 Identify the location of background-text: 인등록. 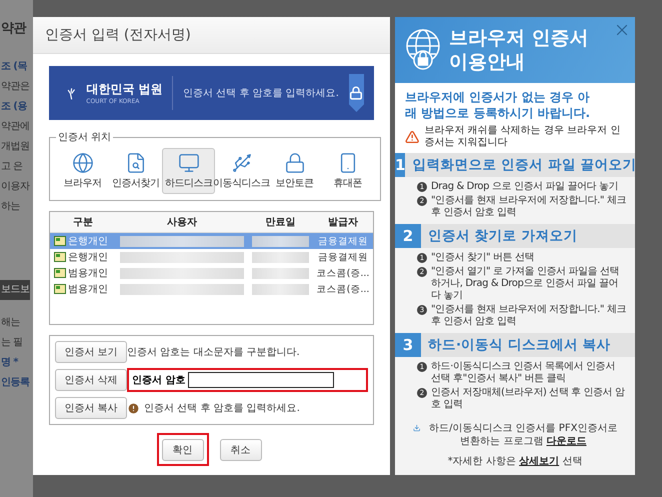
(15, 383).